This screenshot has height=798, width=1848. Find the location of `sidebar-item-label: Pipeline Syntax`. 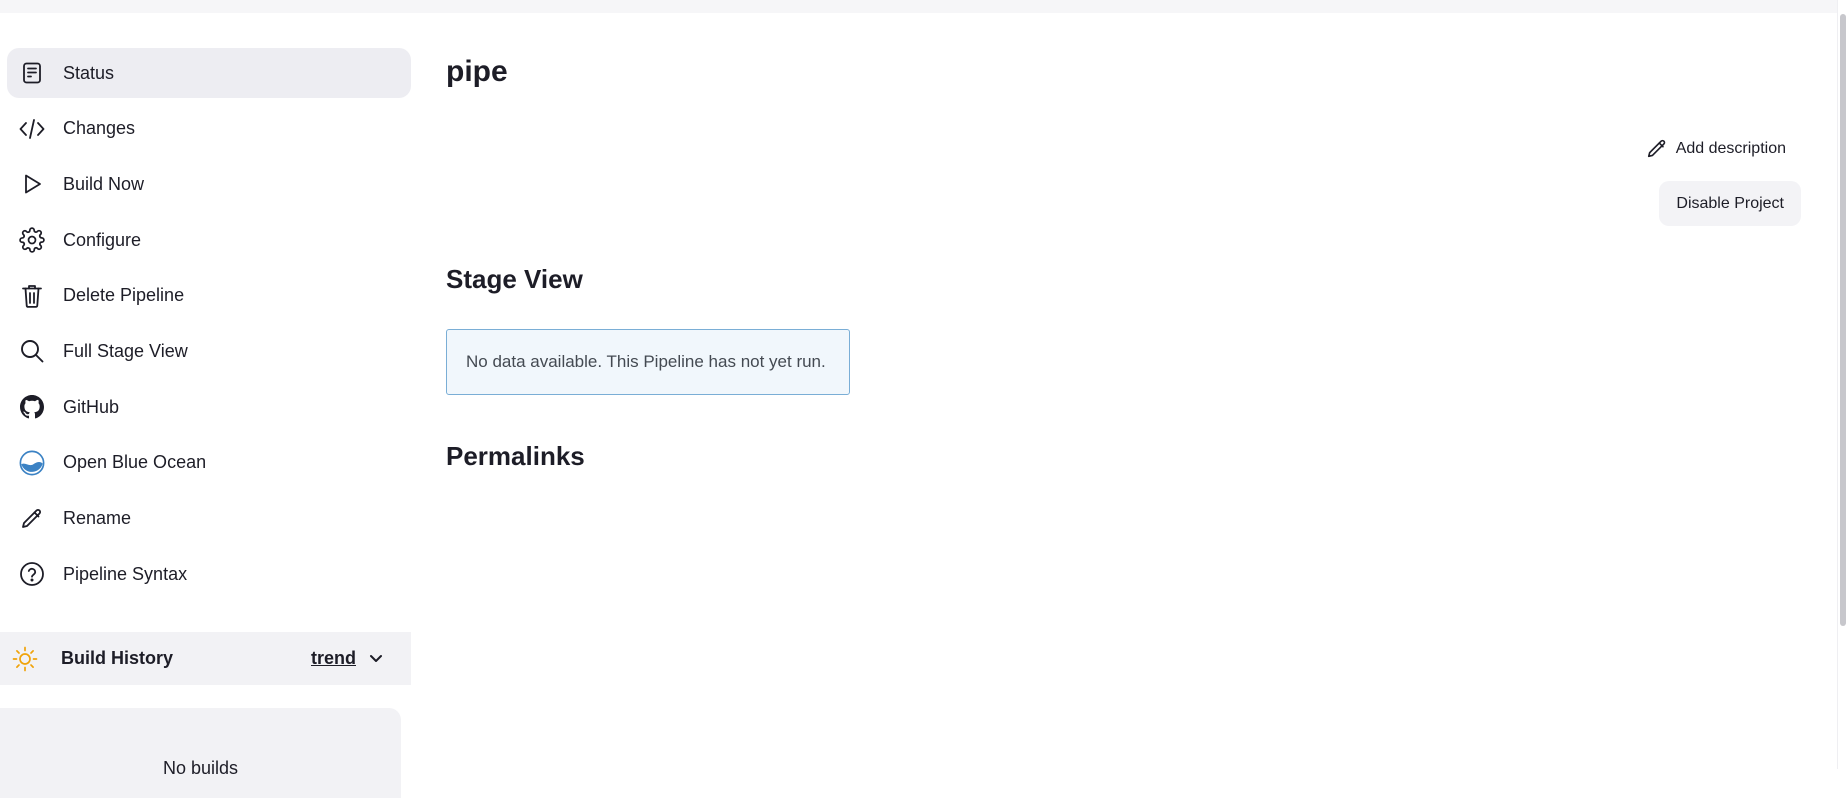

sidebar-item-label: Pipeline Syntax is located at coordinates (125, 573).